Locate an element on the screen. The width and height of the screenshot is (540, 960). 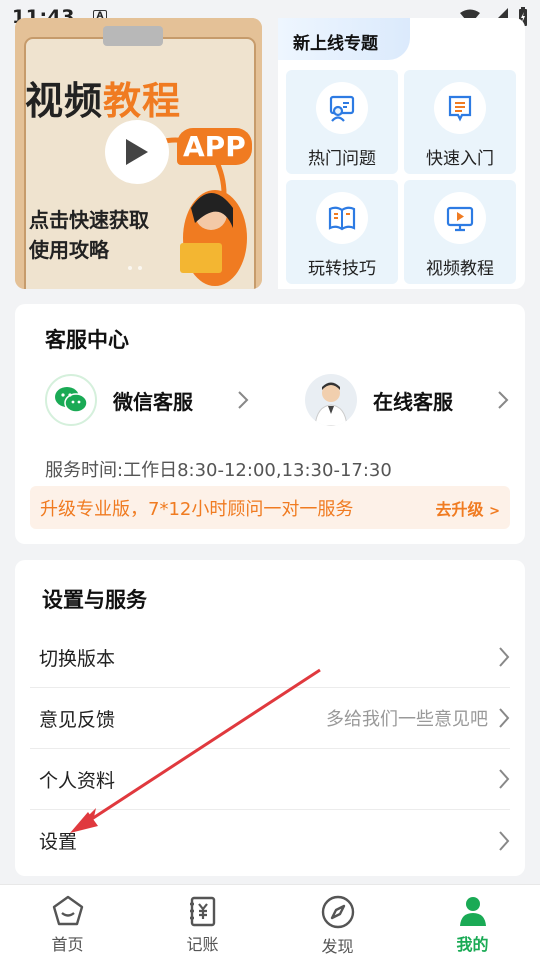
tab-label: 我的 is located at coordinates (472, 944).